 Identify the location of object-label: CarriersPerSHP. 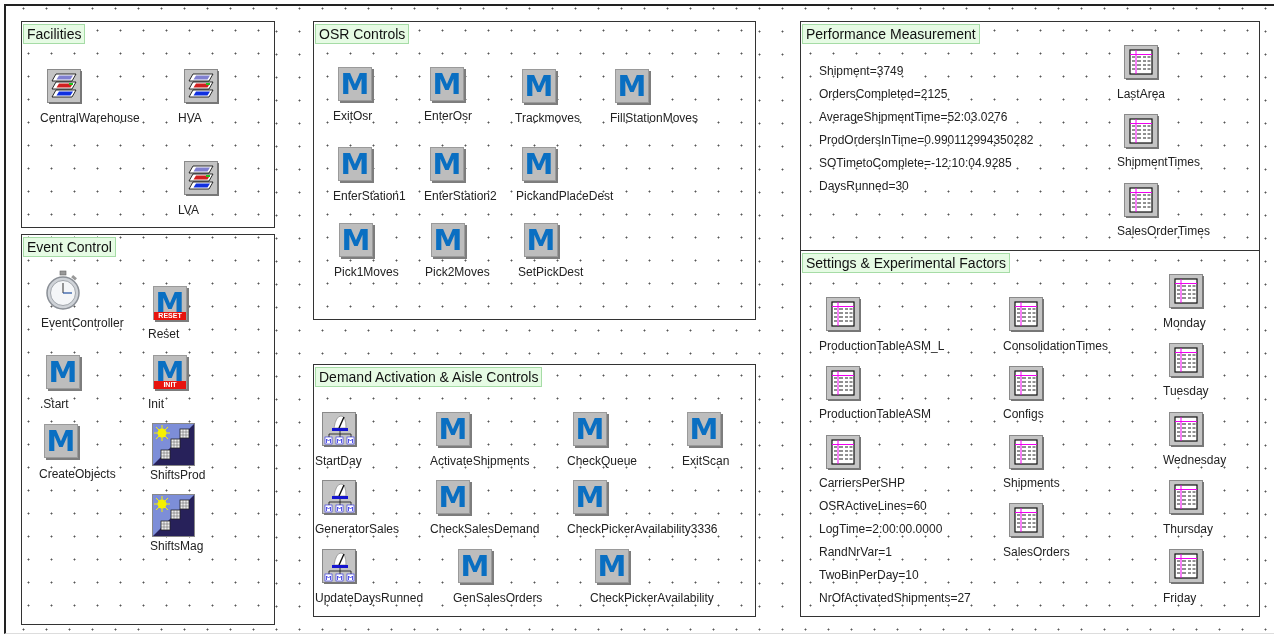
(862, 483).